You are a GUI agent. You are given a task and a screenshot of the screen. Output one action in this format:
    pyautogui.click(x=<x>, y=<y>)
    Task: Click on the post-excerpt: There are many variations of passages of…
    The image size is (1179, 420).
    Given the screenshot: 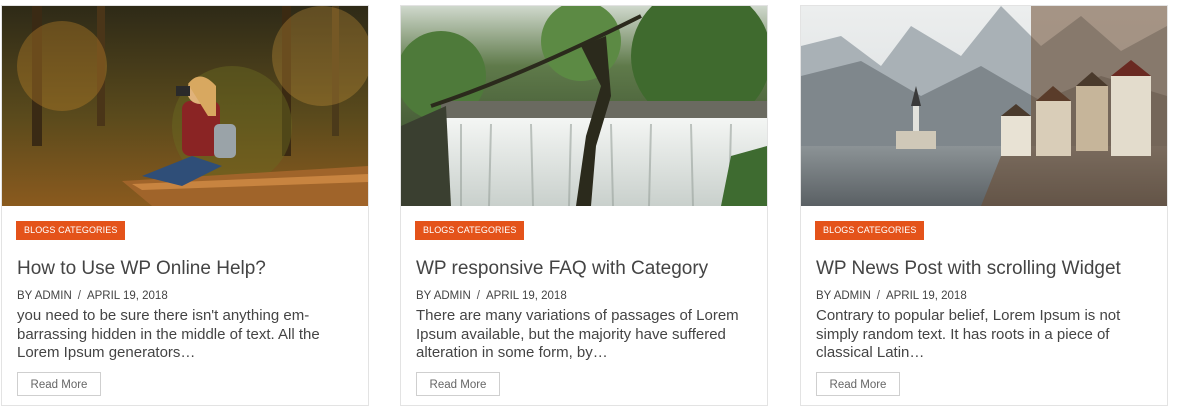 What is the action you would take?
    pyautogui.click(x=577, y=334)
    